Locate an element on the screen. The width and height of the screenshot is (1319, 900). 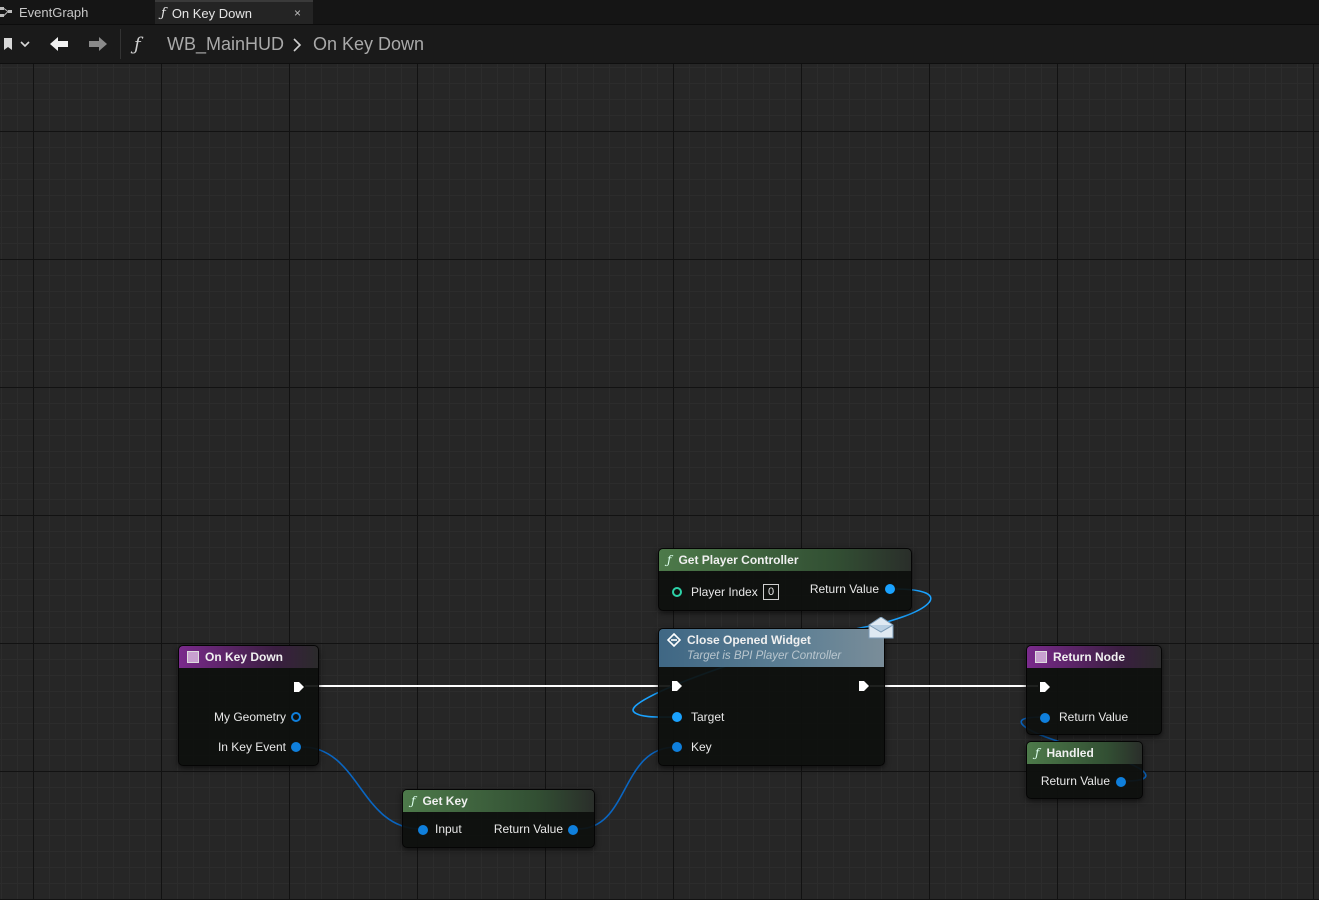
bookmark-dropdown-button is located at coordinates (17, 44).